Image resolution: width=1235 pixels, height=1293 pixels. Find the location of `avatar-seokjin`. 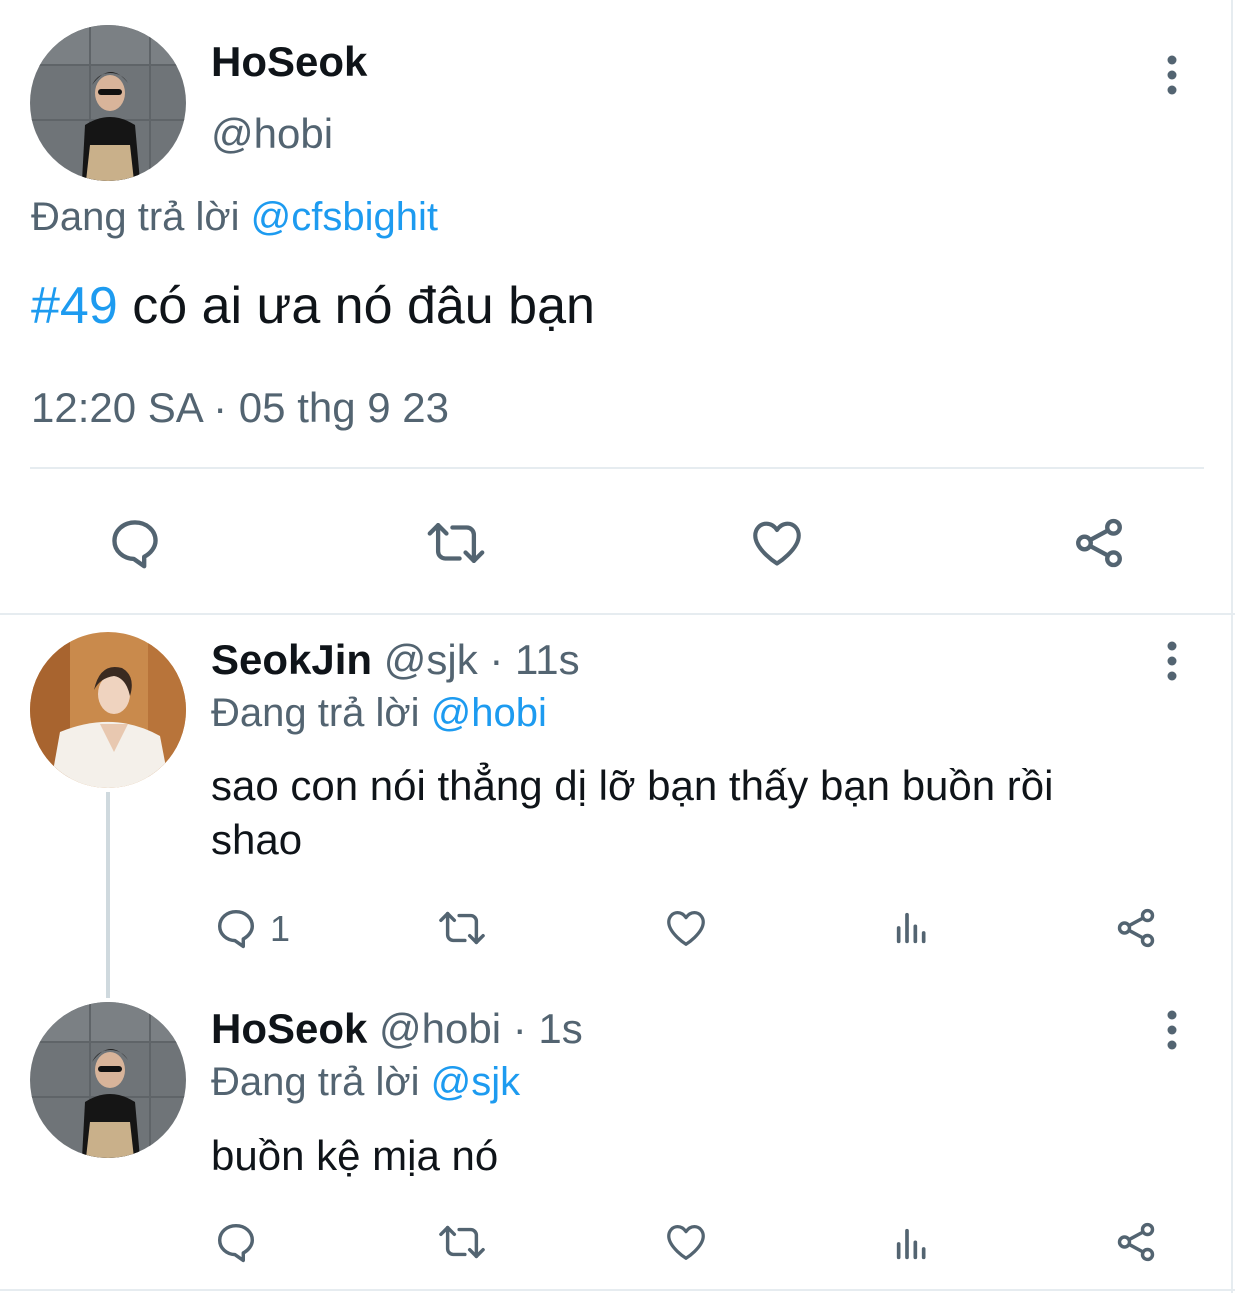

avatar-seokjin is located at coordinates (108, 710).